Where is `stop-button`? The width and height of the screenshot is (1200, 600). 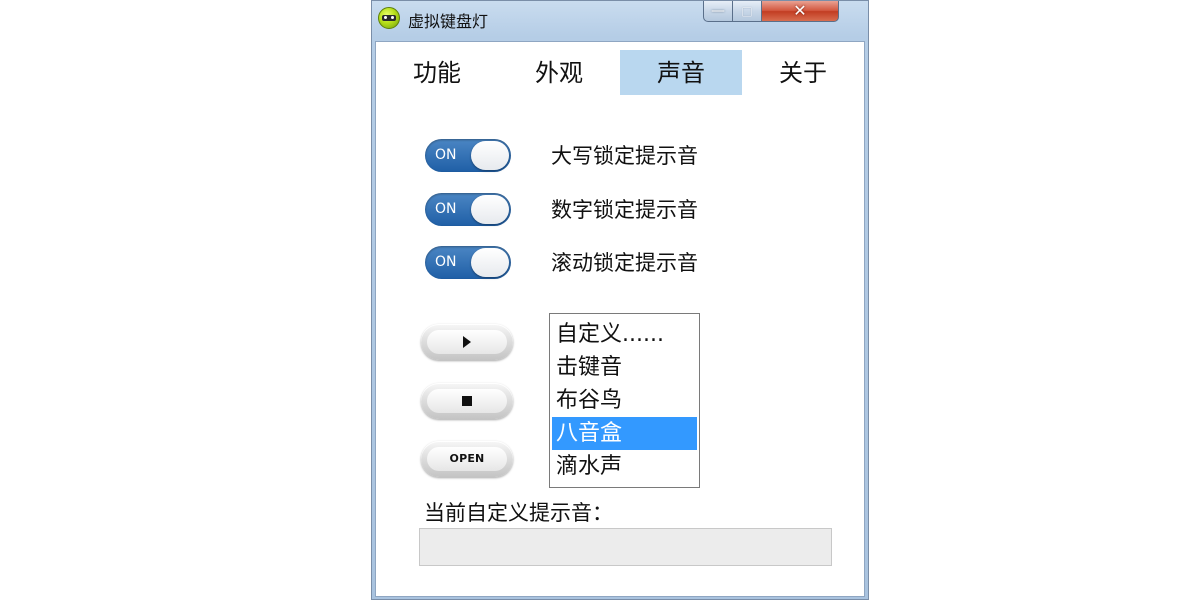 stop-button is located at coordinates (467, 401).